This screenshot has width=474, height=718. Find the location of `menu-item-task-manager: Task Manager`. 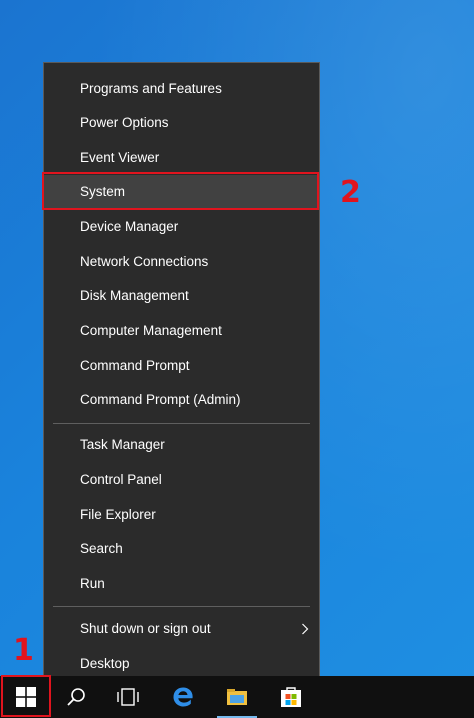

menu-item-task-manager: Task Manager is located at coordinates (181, 445).